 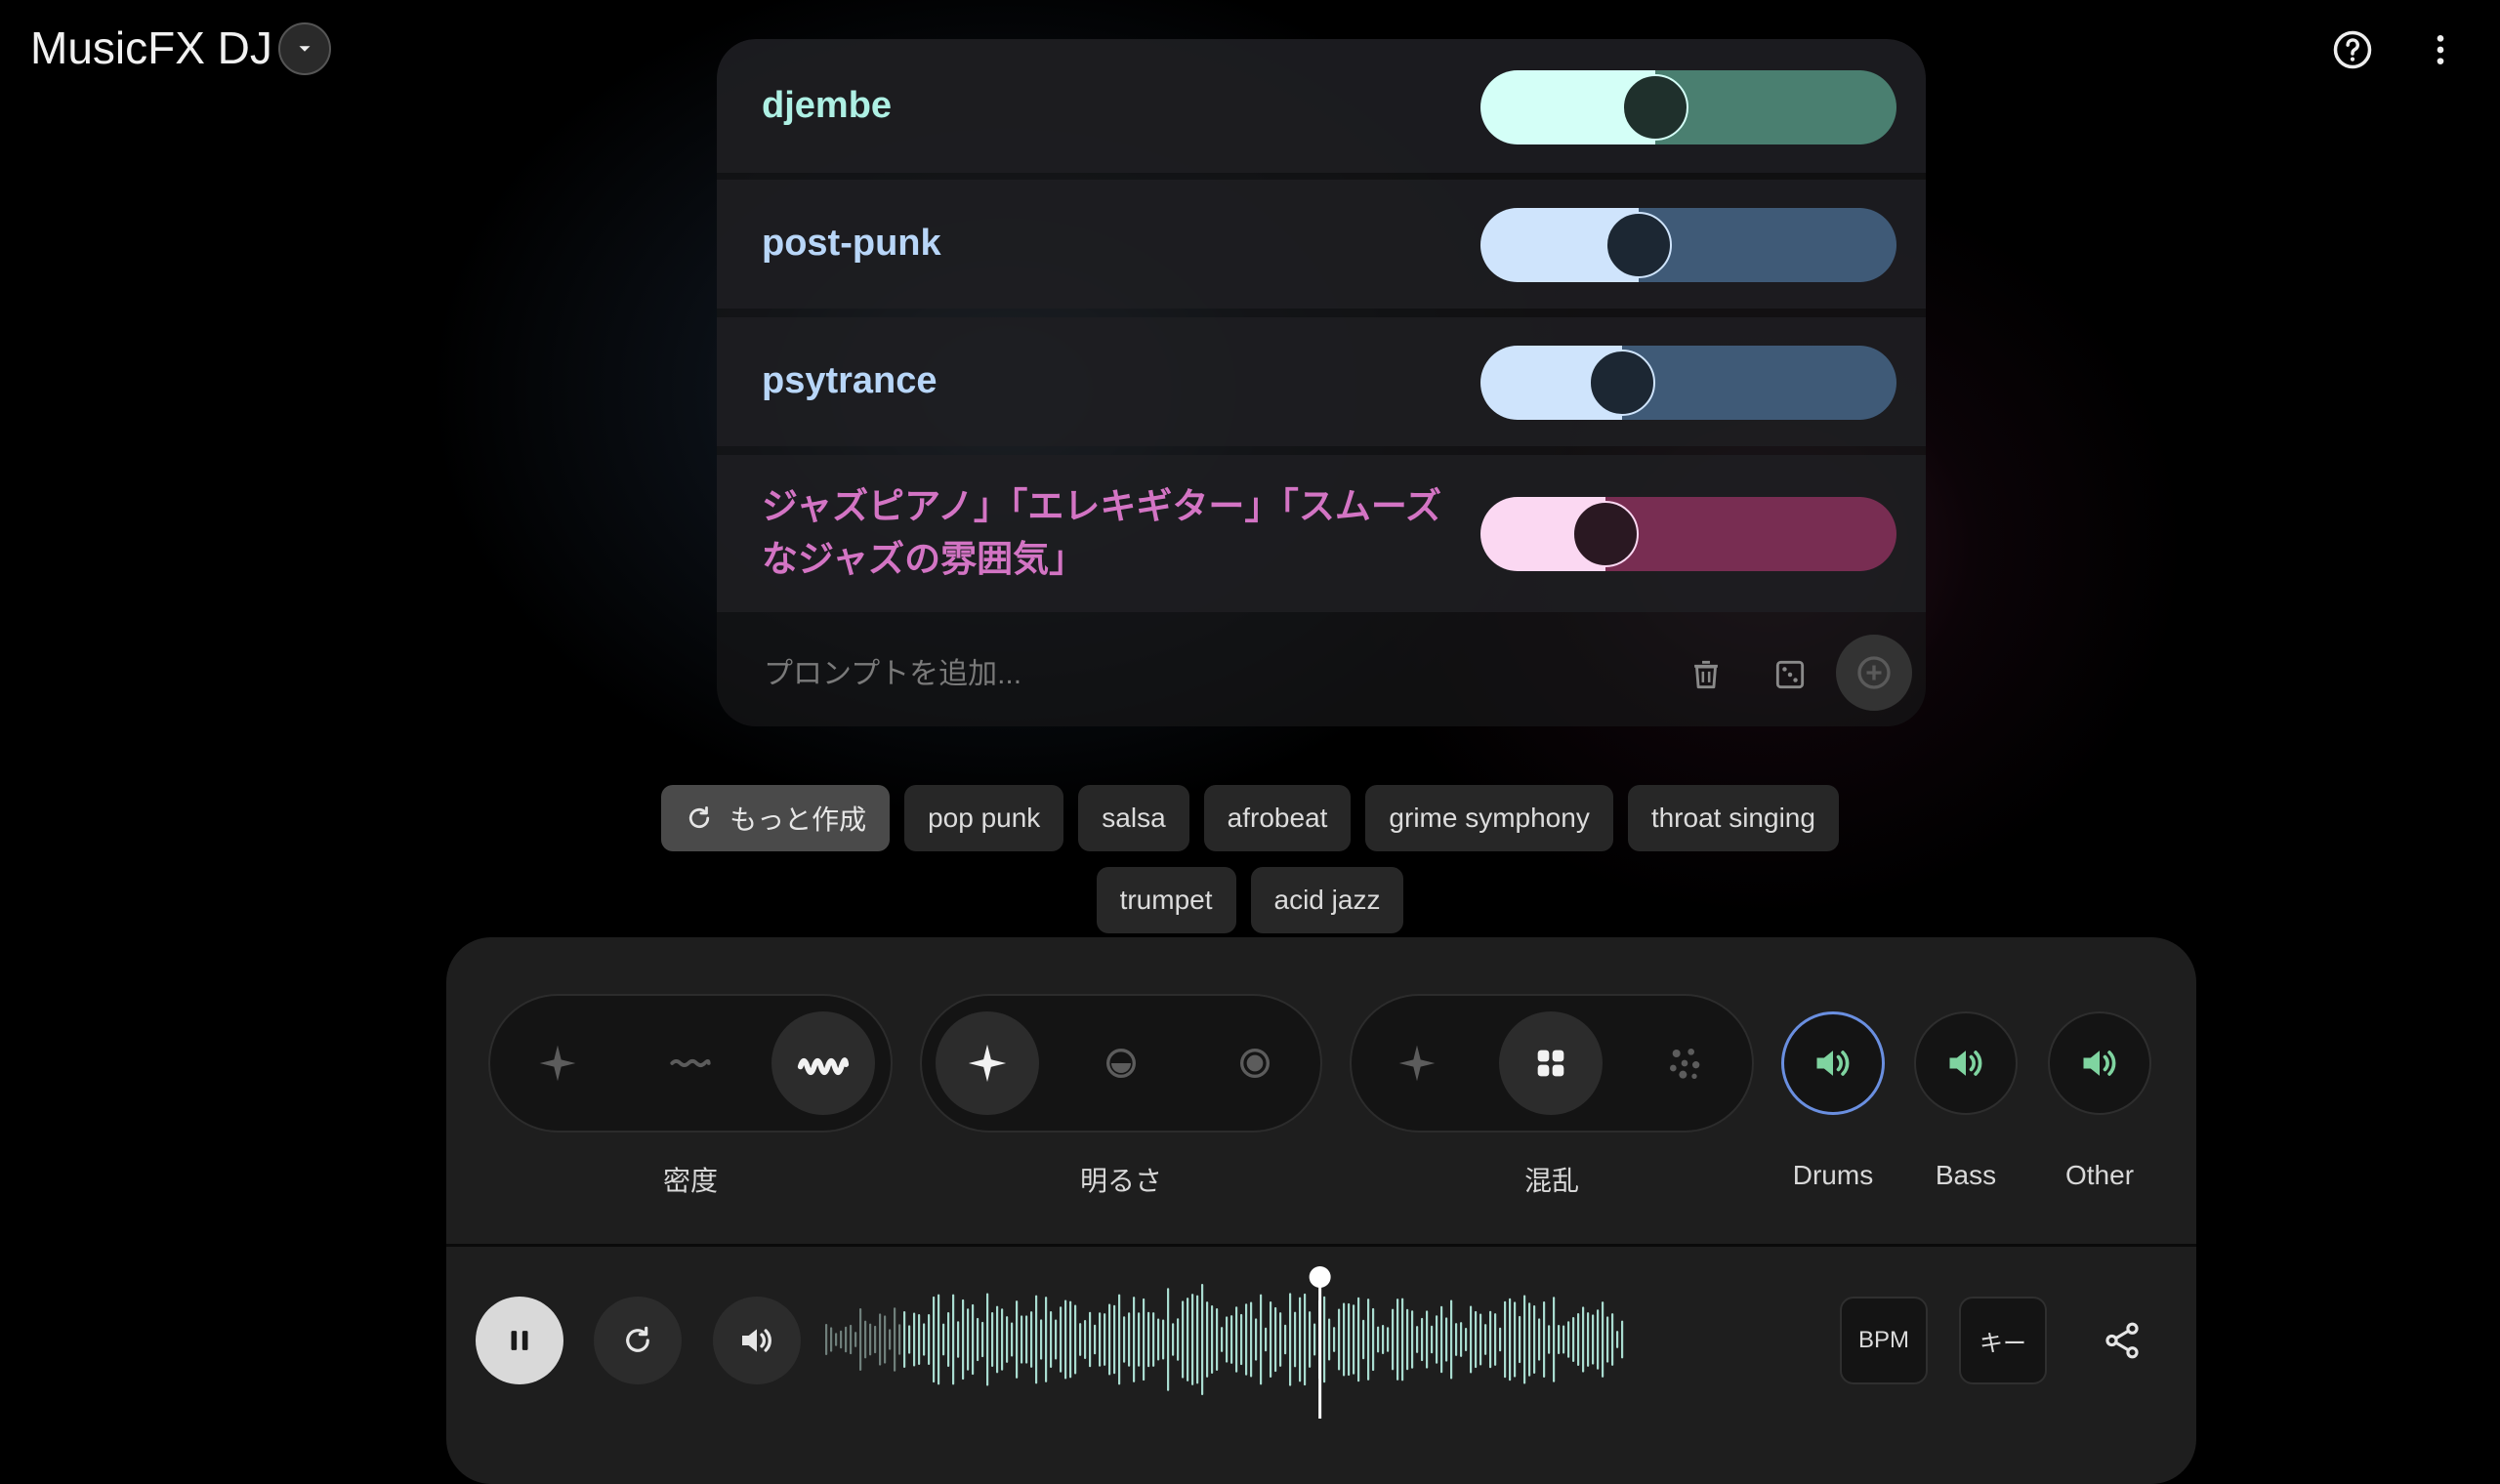 What do you see at coordinates (519, 1341) in the screenshot?
I see `pause-button` at bounding box center [519, 1341].